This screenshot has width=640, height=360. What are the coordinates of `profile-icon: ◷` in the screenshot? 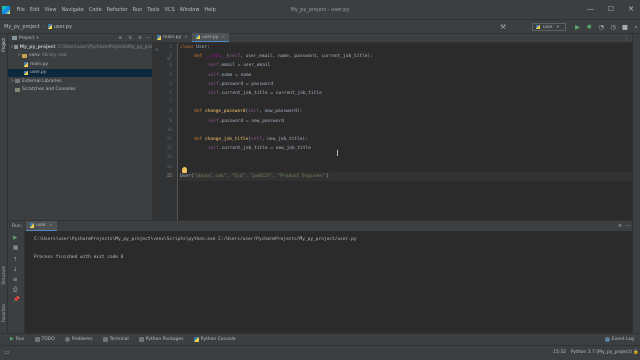 It's located at (613, 27).